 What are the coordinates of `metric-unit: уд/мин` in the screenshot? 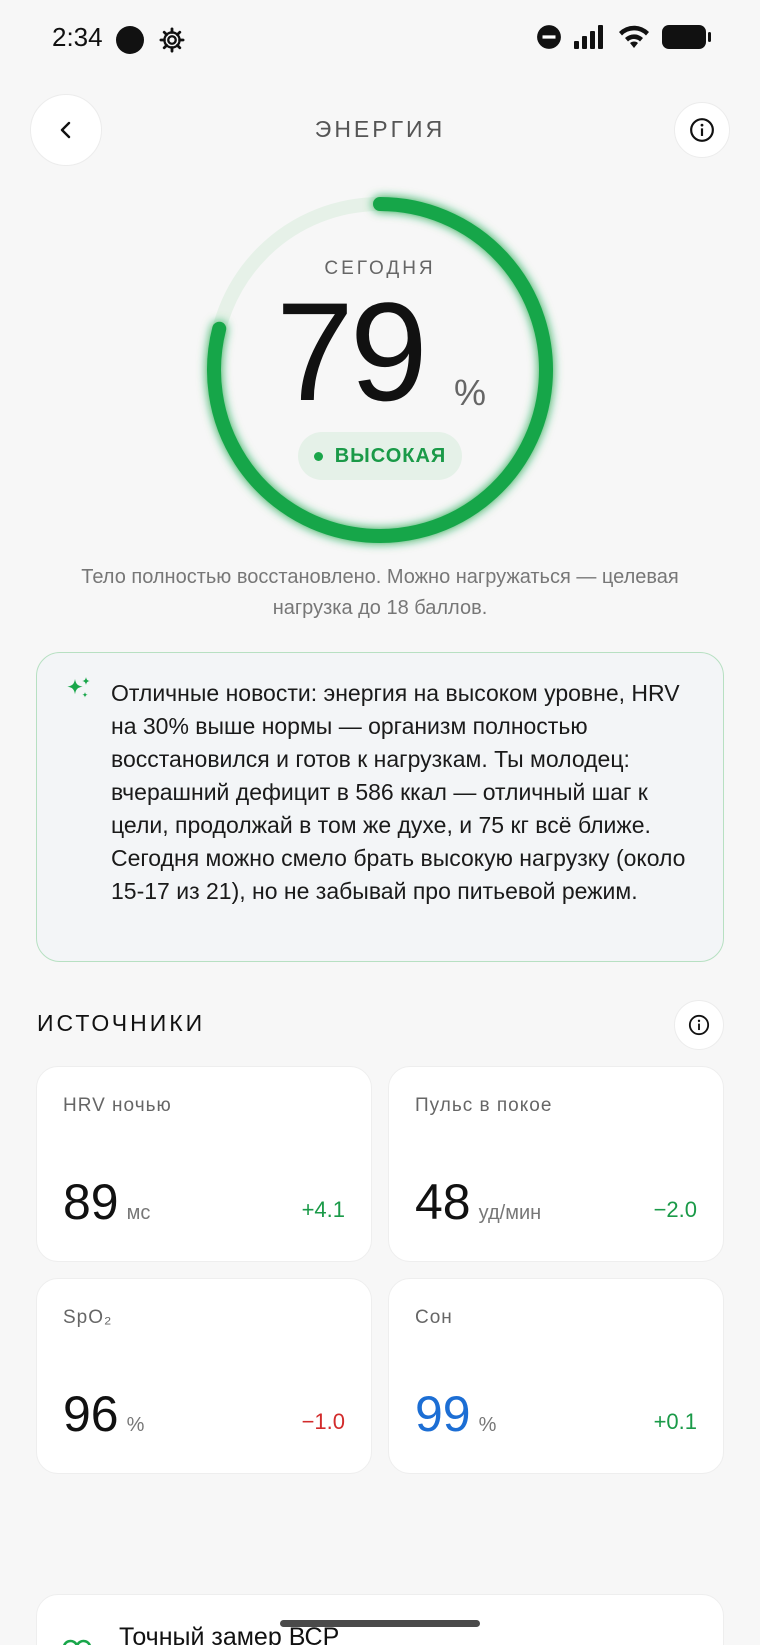 It's located at (510, 1213).